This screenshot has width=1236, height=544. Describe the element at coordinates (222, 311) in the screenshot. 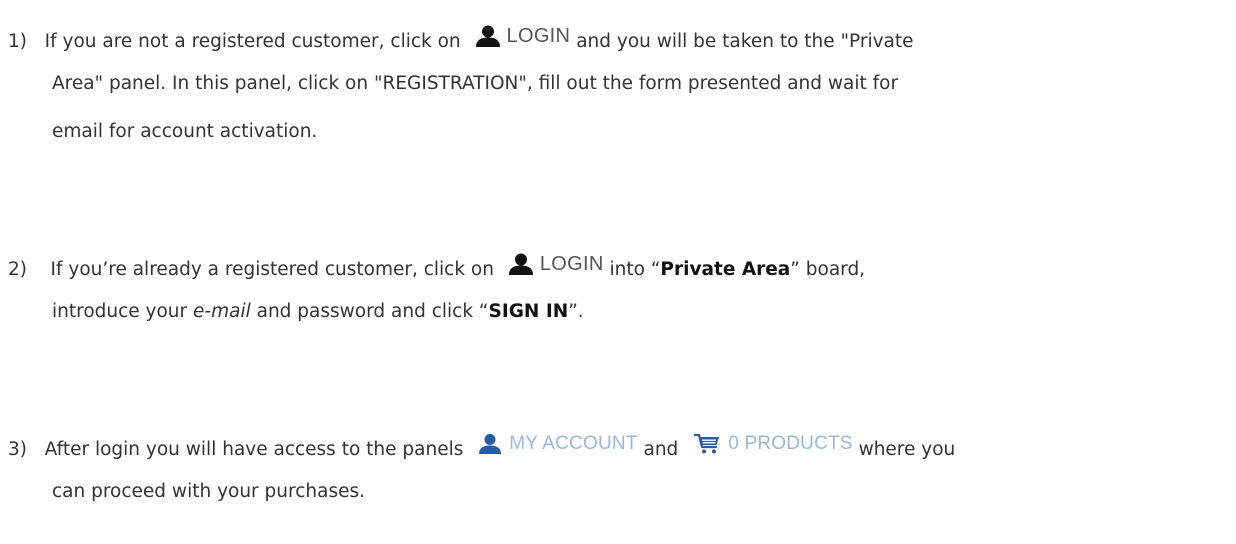

I see `email-term: e-mail` at that location.